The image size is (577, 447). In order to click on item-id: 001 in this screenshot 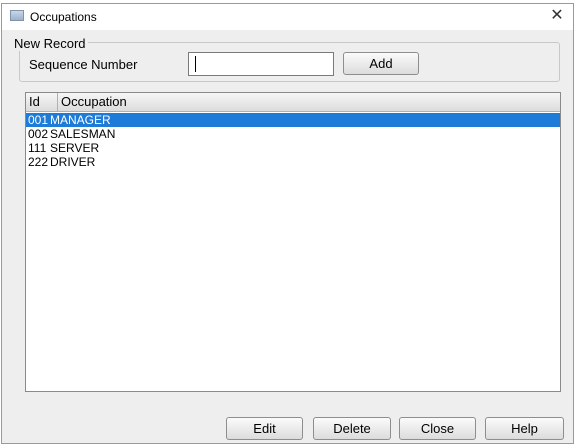, I will do `click(38, 120)`.